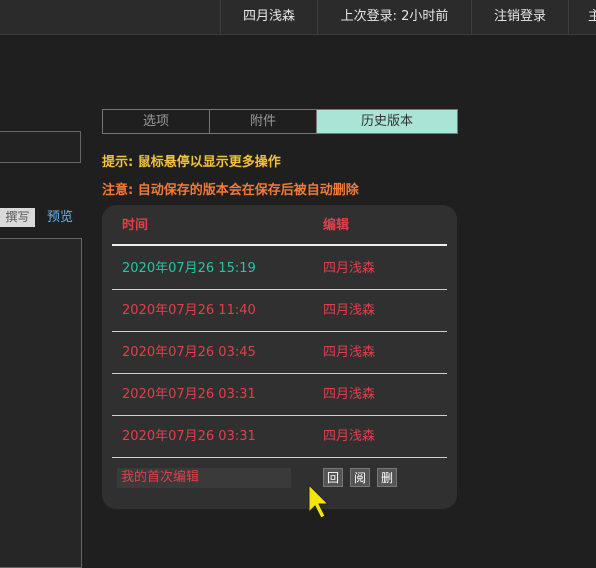  Describe the element at coordinates (262, 121) in the screenshot. I see `tab-attachments: 附件` at that location.